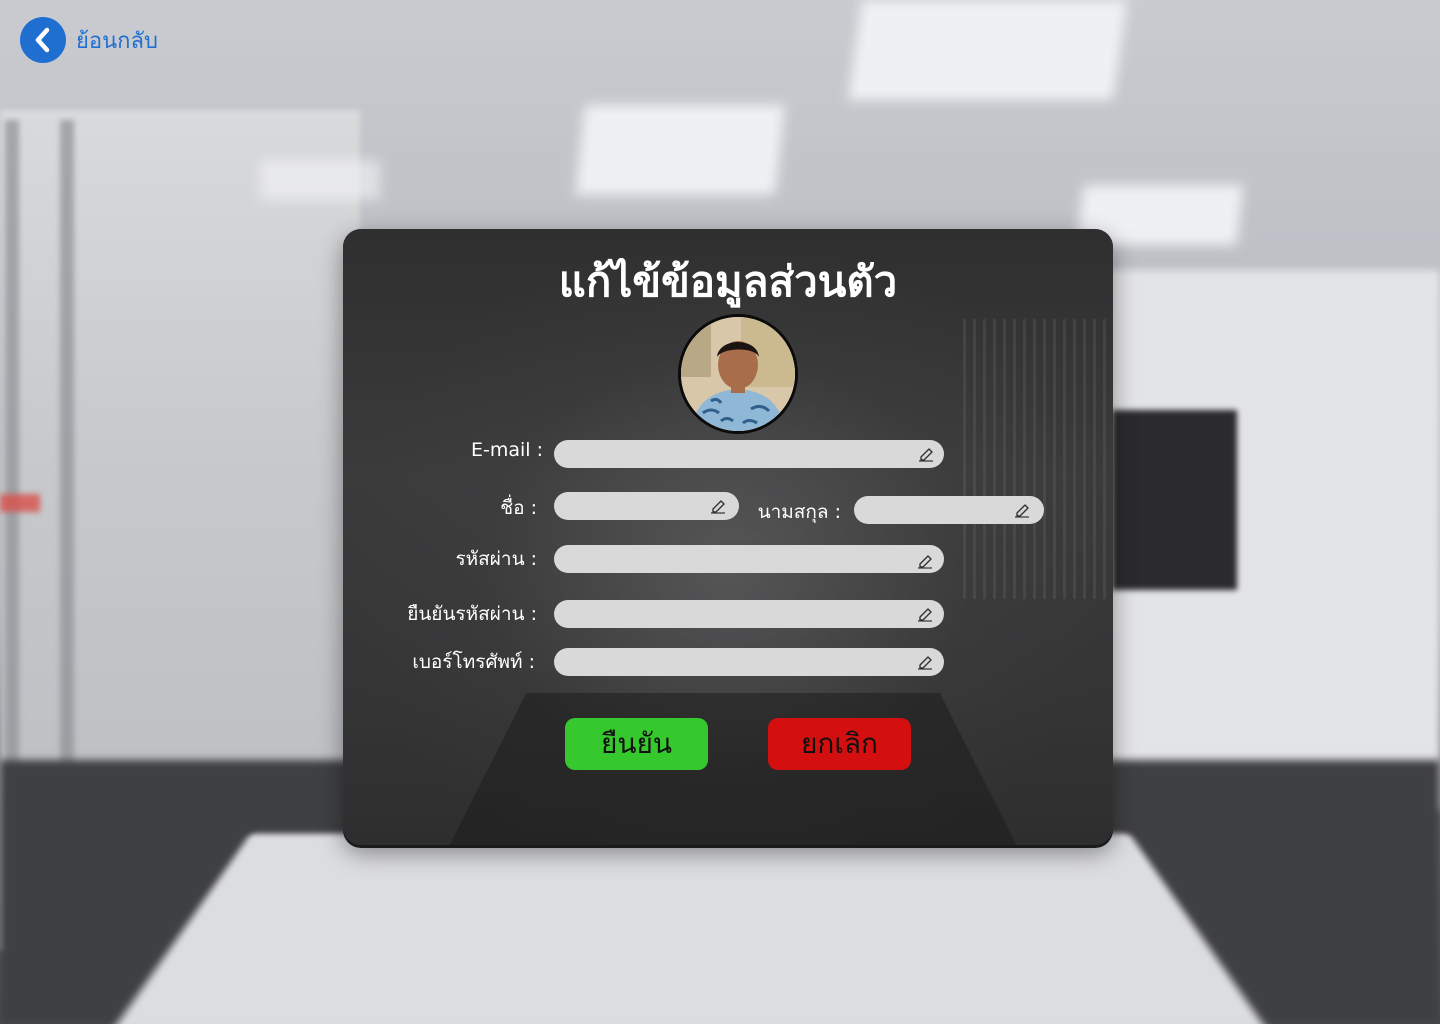 The image size is (1440, 1024). Describe the element at coordinates (1174, 500) in the screenshot. I see `background-tv` at that location.